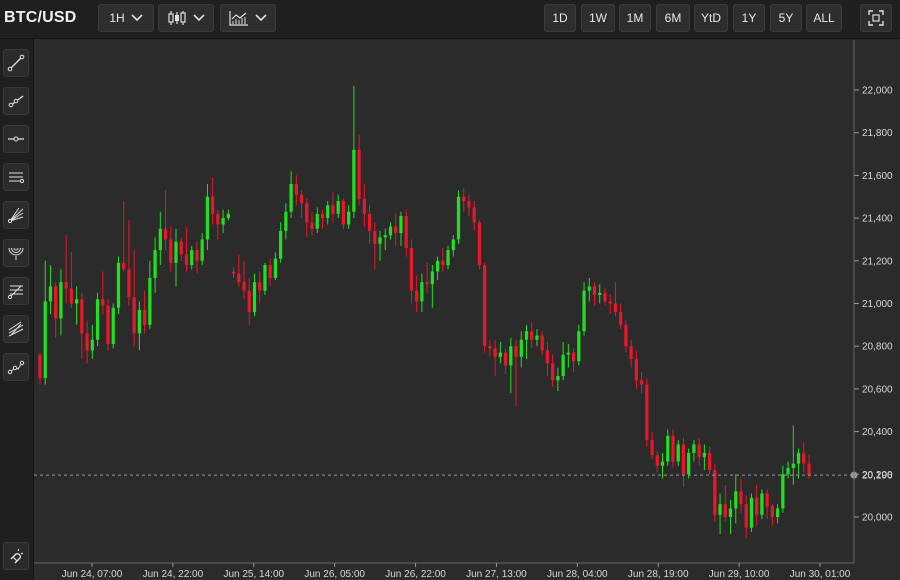 This screenshot has width=900, height=580. I want to click on indicators-dropdown, so click(248, 18).